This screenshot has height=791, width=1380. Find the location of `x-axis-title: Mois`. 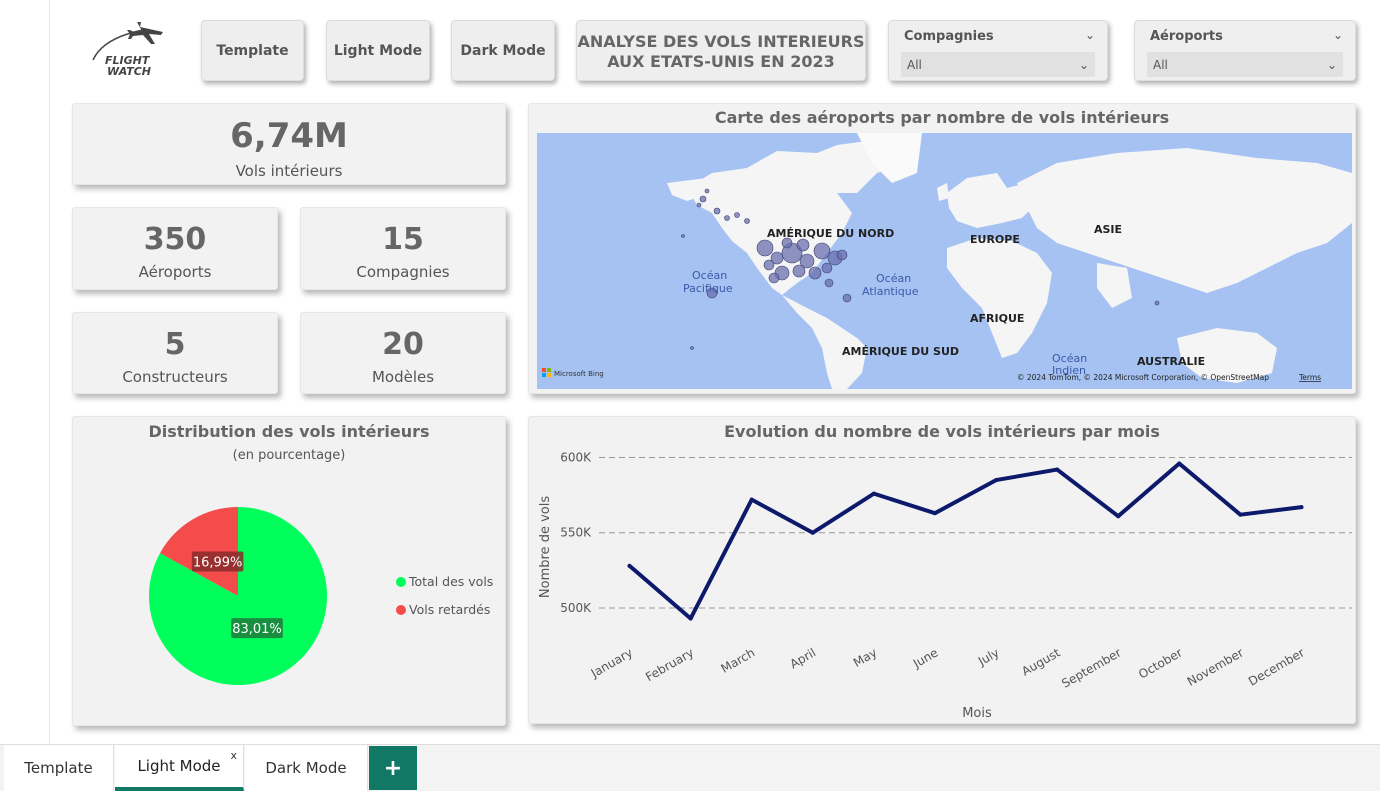

x-axis-title: Mois is located at coordinates (977, 713).